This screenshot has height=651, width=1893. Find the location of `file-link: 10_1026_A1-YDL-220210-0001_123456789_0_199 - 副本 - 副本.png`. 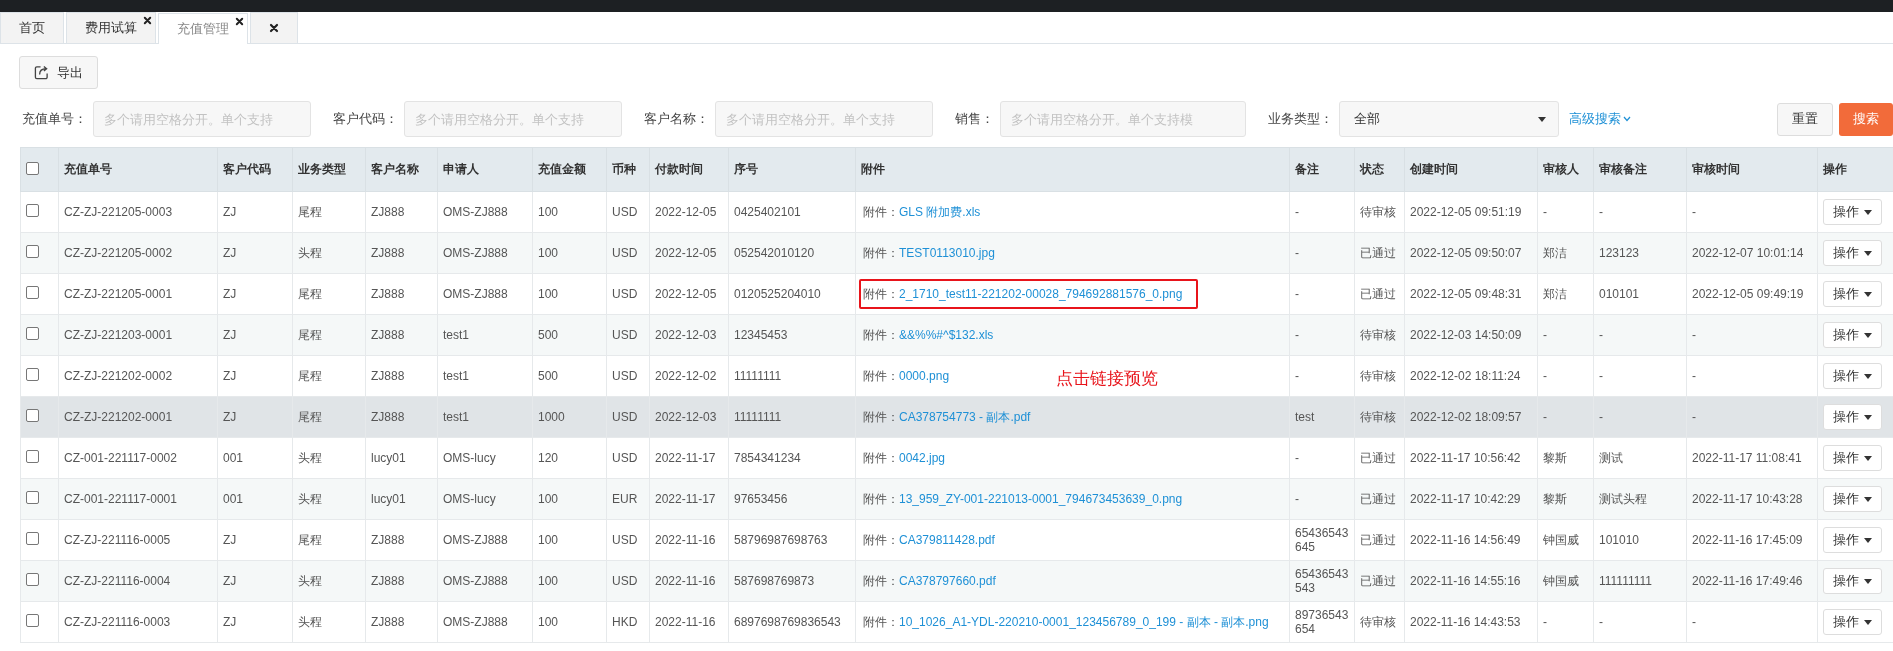

file-link: 10_1026_A1-YDL-220210-0001_123456789_0_199 - 副本 - 副本.png is located at coordinates (1084, 622).